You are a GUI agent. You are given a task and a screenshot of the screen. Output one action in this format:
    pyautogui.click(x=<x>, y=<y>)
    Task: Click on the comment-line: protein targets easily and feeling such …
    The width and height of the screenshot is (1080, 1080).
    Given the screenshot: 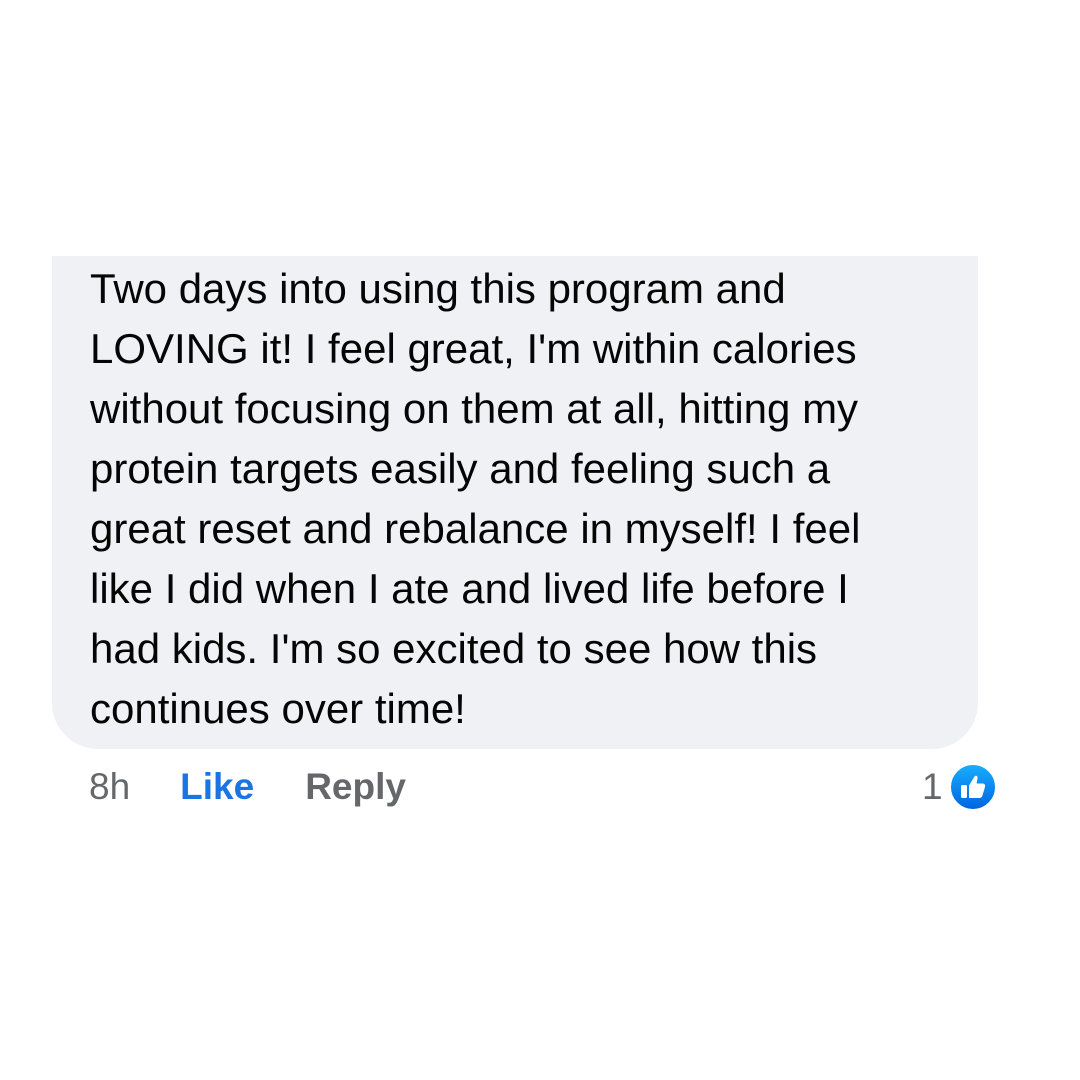 What is the action you would take?
    pyautogui.click(x=460, y=468)
    